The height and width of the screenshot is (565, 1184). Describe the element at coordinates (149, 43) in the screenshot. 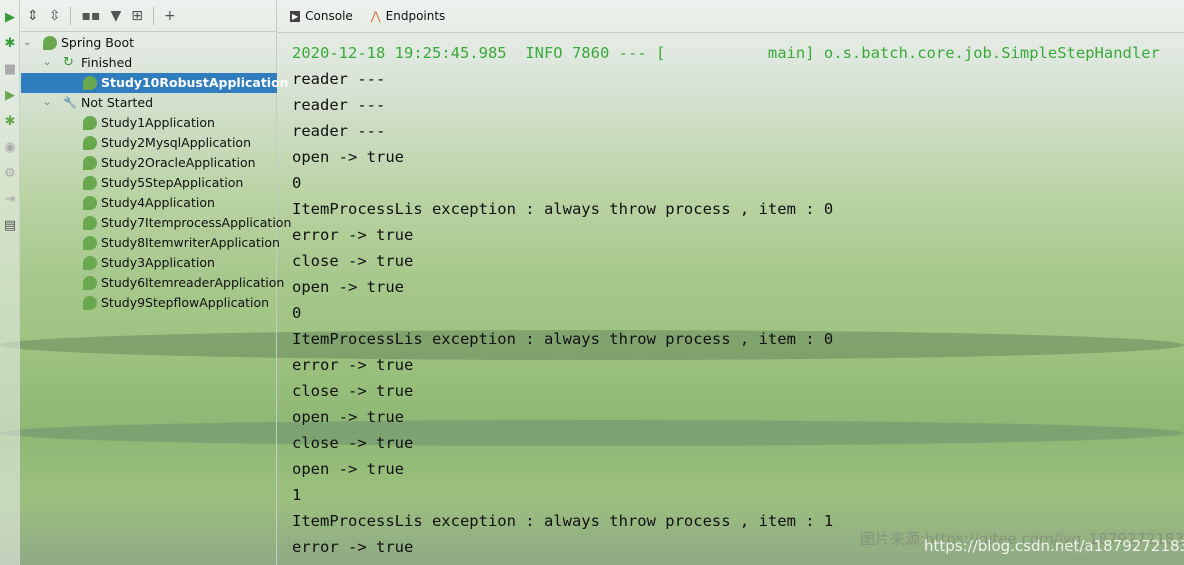

I see `tree-group-spring-boot: ⌄ Spring Boot` at that location.